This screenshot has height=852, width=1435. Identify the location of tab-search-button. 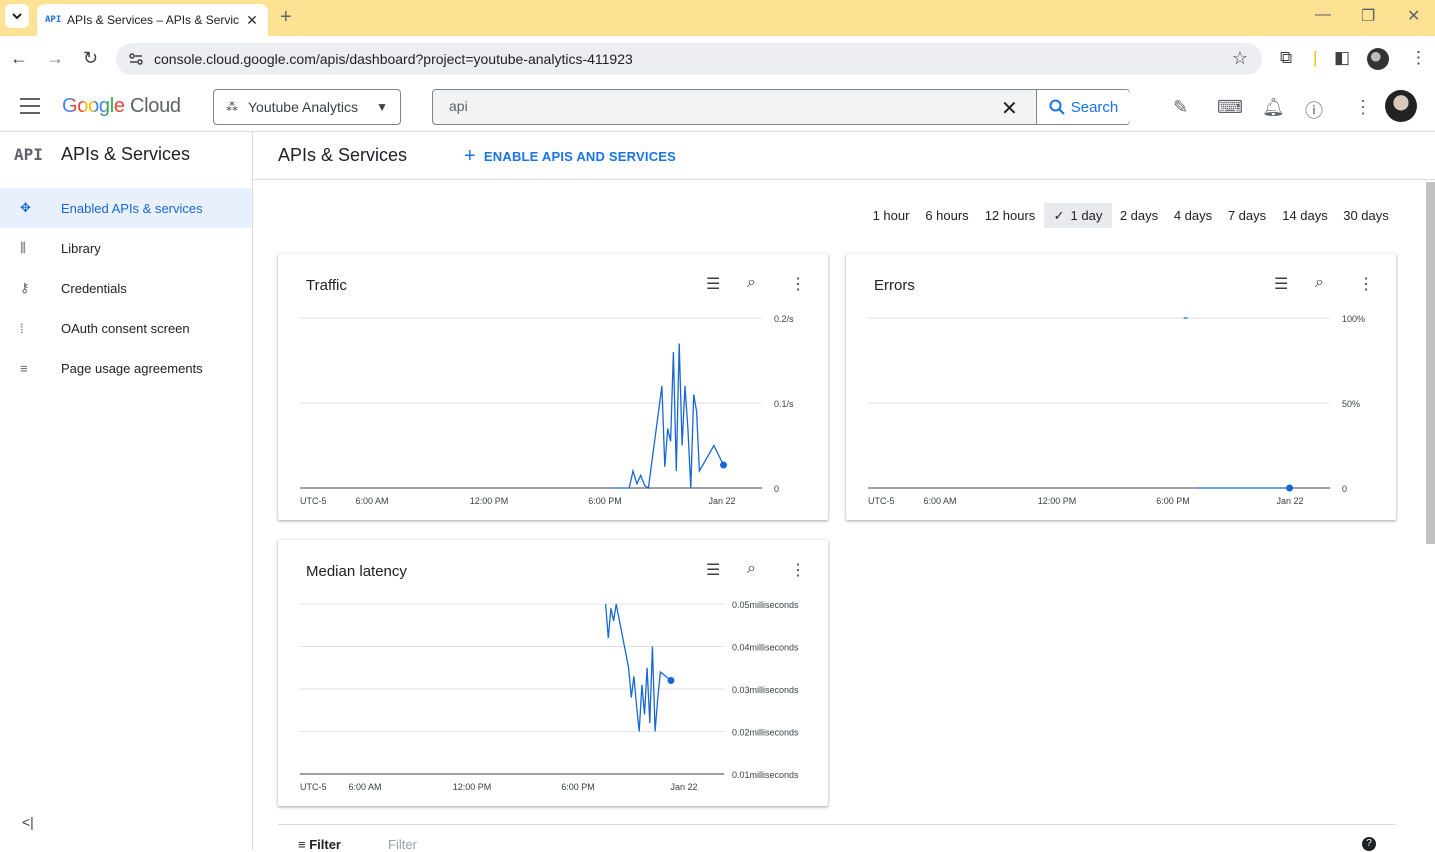
(17, 16).